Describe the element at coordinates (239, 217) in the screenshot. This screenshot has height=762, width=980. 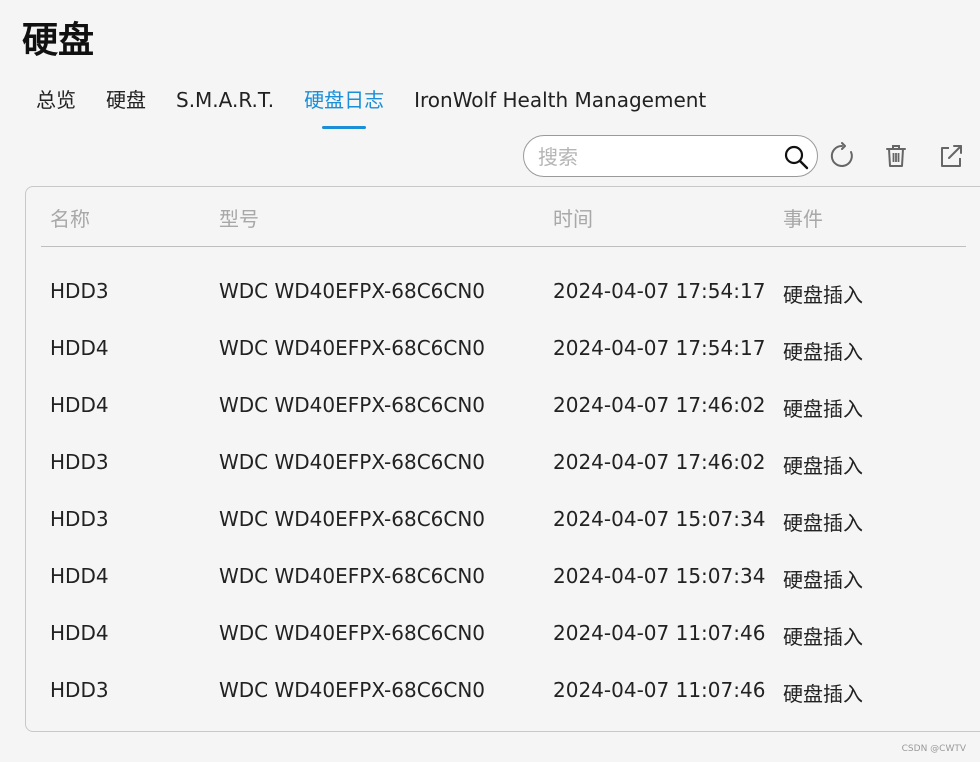
I see `column-header-model: 型号` at that location.